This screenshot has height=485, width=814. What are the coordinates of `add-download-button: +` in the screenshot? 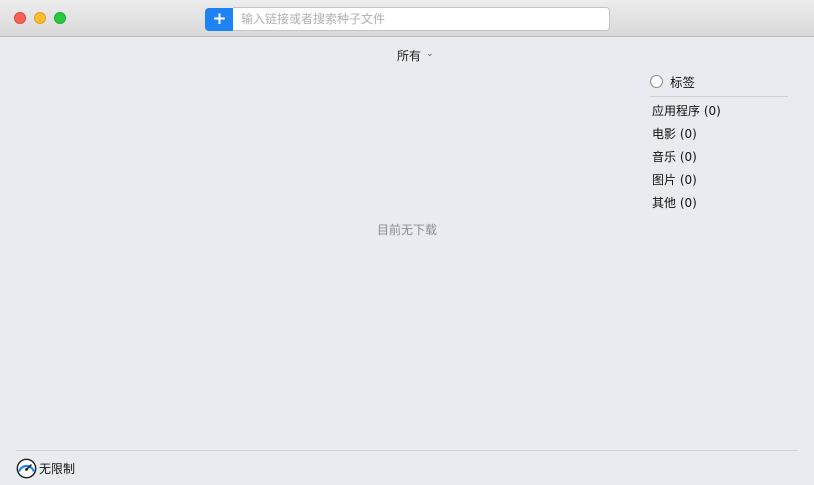 It's located at (219, 19).